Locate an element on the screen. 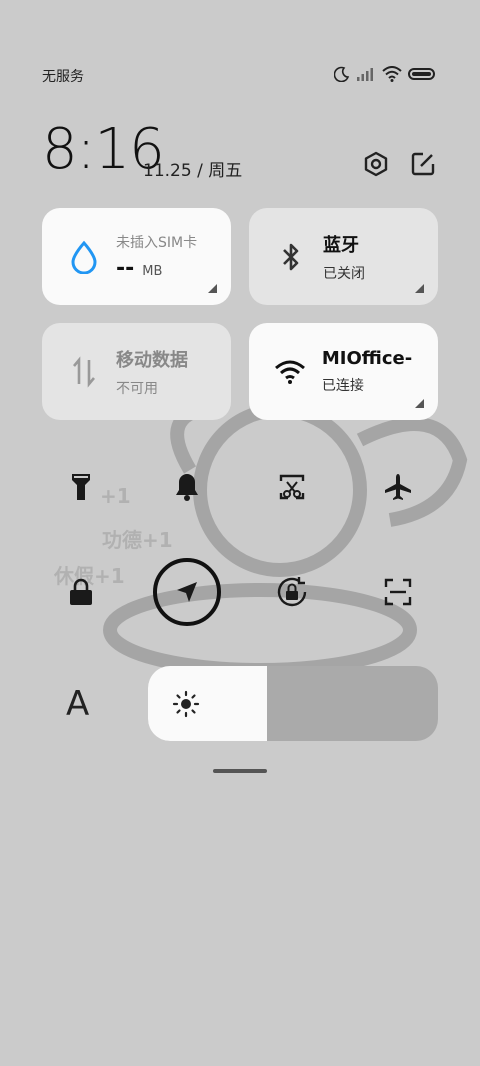  battery-icon is located at coordinates (421, 74).